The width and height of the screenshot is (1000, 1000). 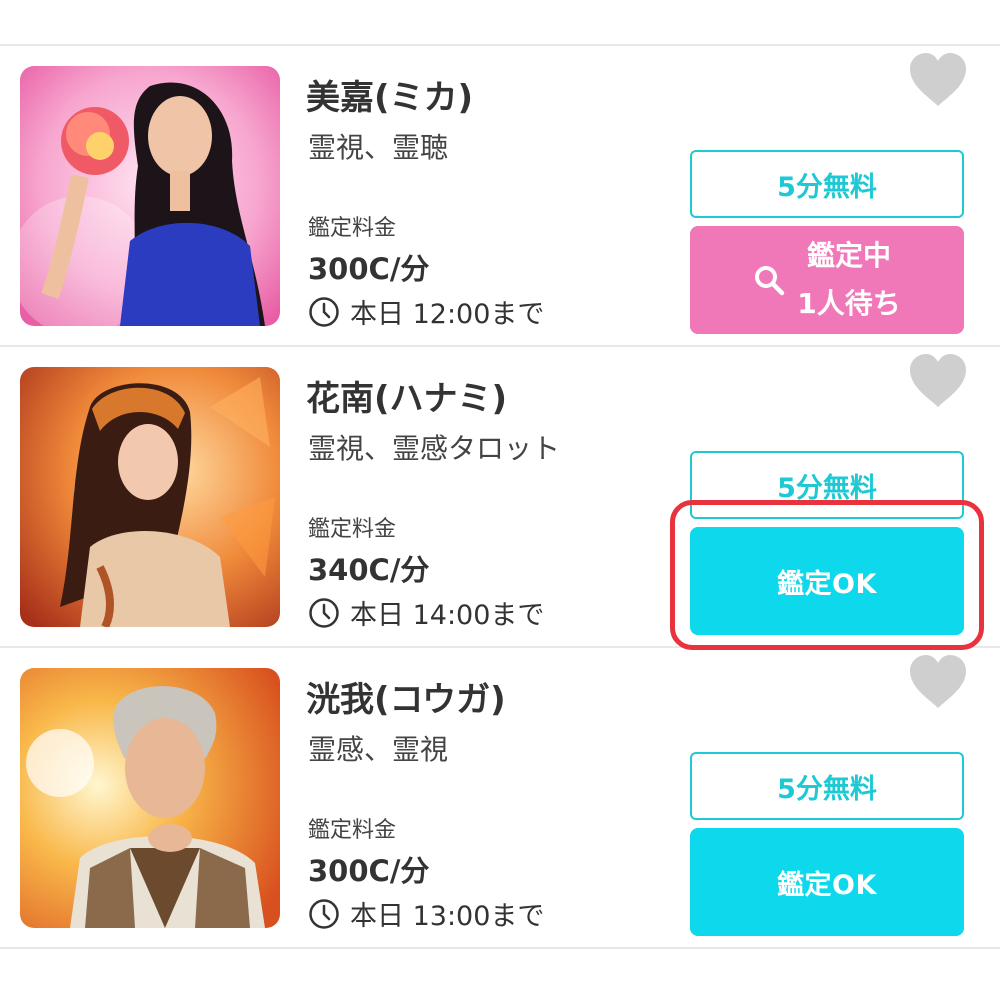 I want to click on status-button-busy: 鑑定中 1人待ち, so click(x=827, y=280).